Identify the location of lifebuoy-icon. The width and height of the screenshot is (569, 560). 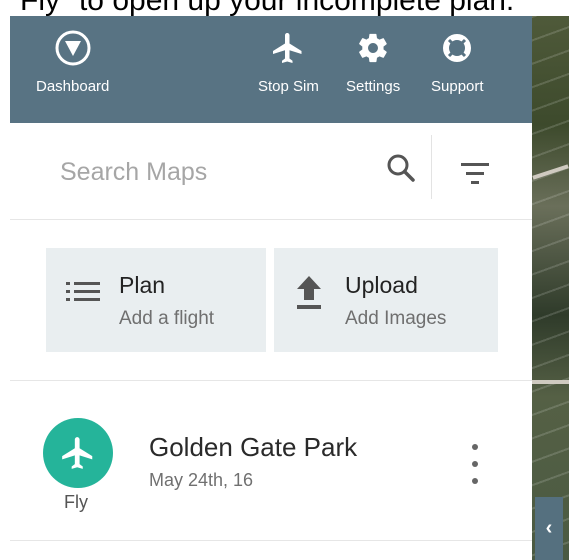
(457, 48).